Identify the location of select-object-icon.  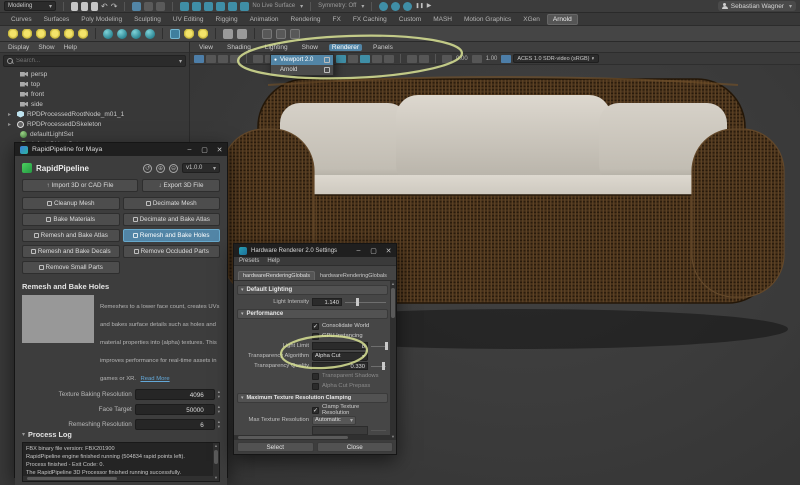
(149, 6).